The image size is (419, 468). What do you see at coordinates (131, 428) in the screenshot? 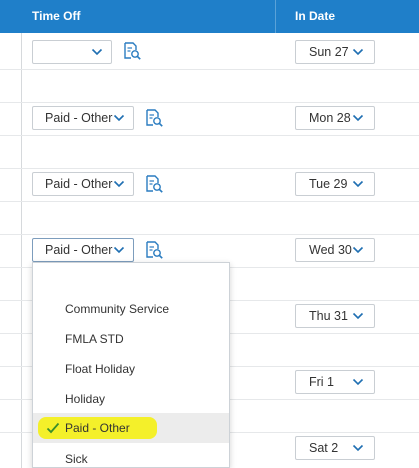
I see `menu-item-paid-other: Paid - Other` at bounding box center [131, 428].